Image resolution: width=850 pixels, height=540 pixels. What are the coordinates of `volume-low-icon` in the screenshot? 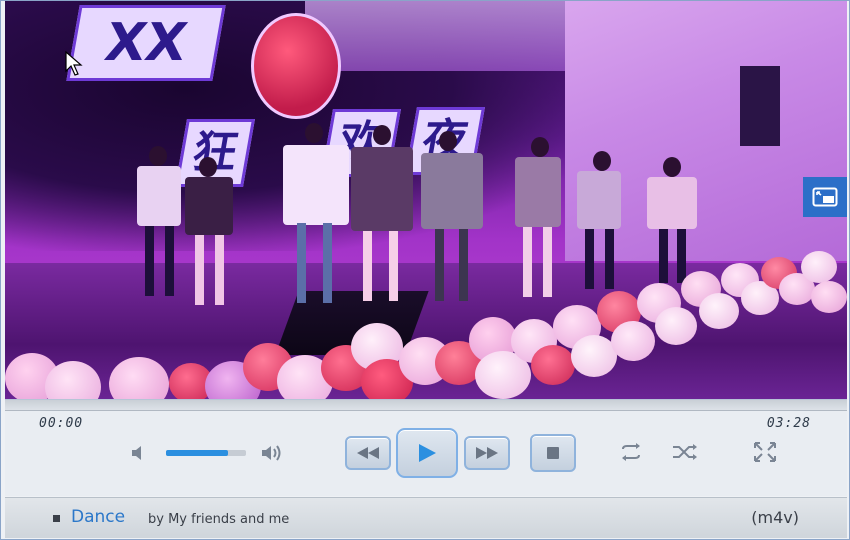 It's located at (140, 453).